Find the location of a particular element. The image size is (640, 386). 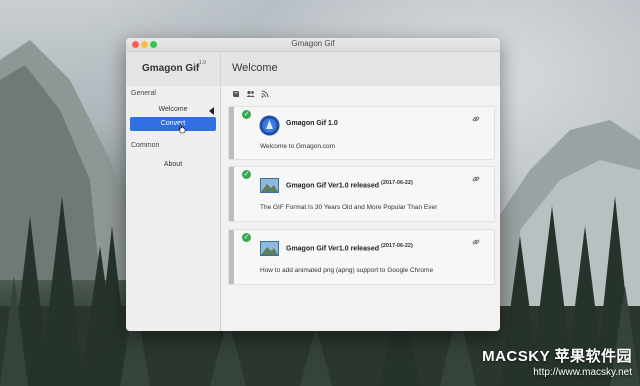

selection-caret-icon is located at coordinates (211, 111).